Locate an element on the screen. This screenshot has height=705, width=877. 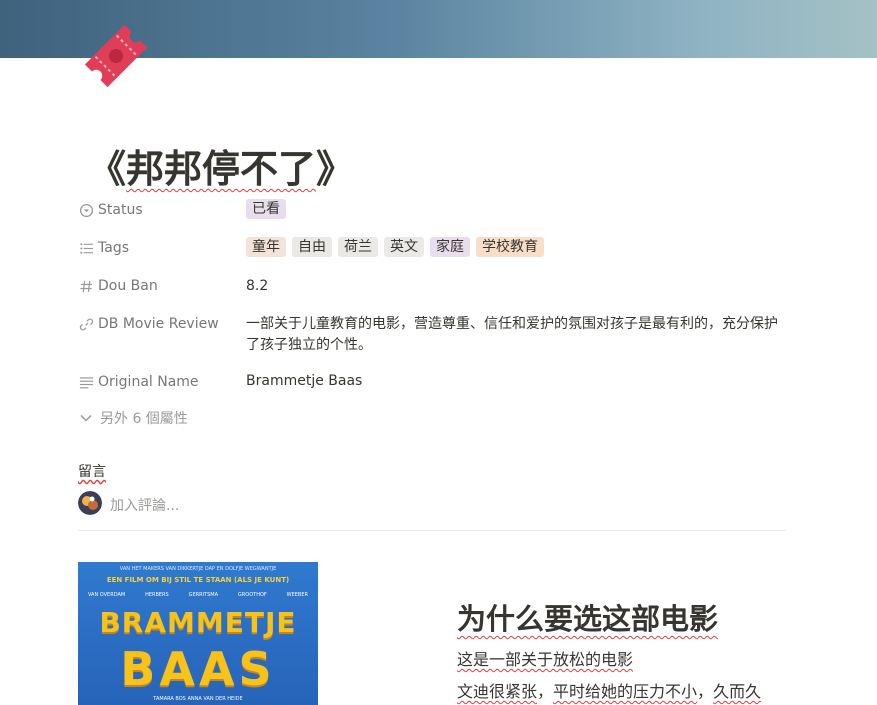
status-tag: 已看 is located at coordinates (266, 209).